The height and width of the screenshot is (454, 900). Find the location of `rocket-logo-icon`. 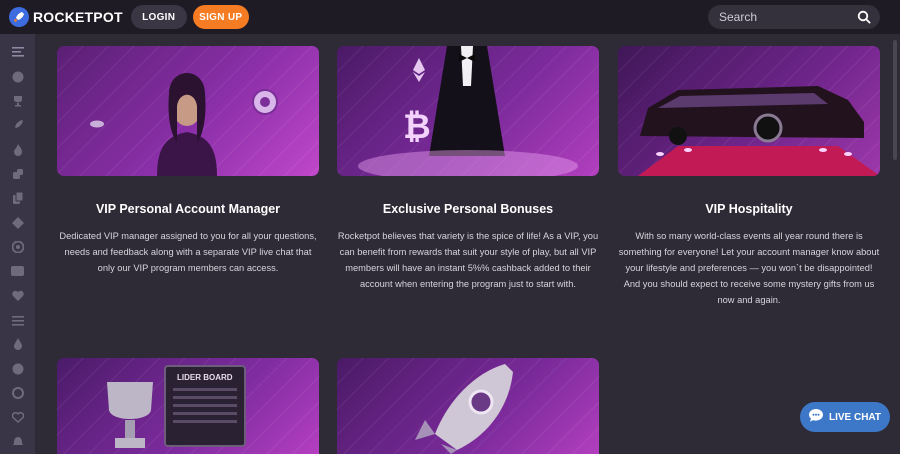

rocket-logo-icon is located at coordinates (19, 17).